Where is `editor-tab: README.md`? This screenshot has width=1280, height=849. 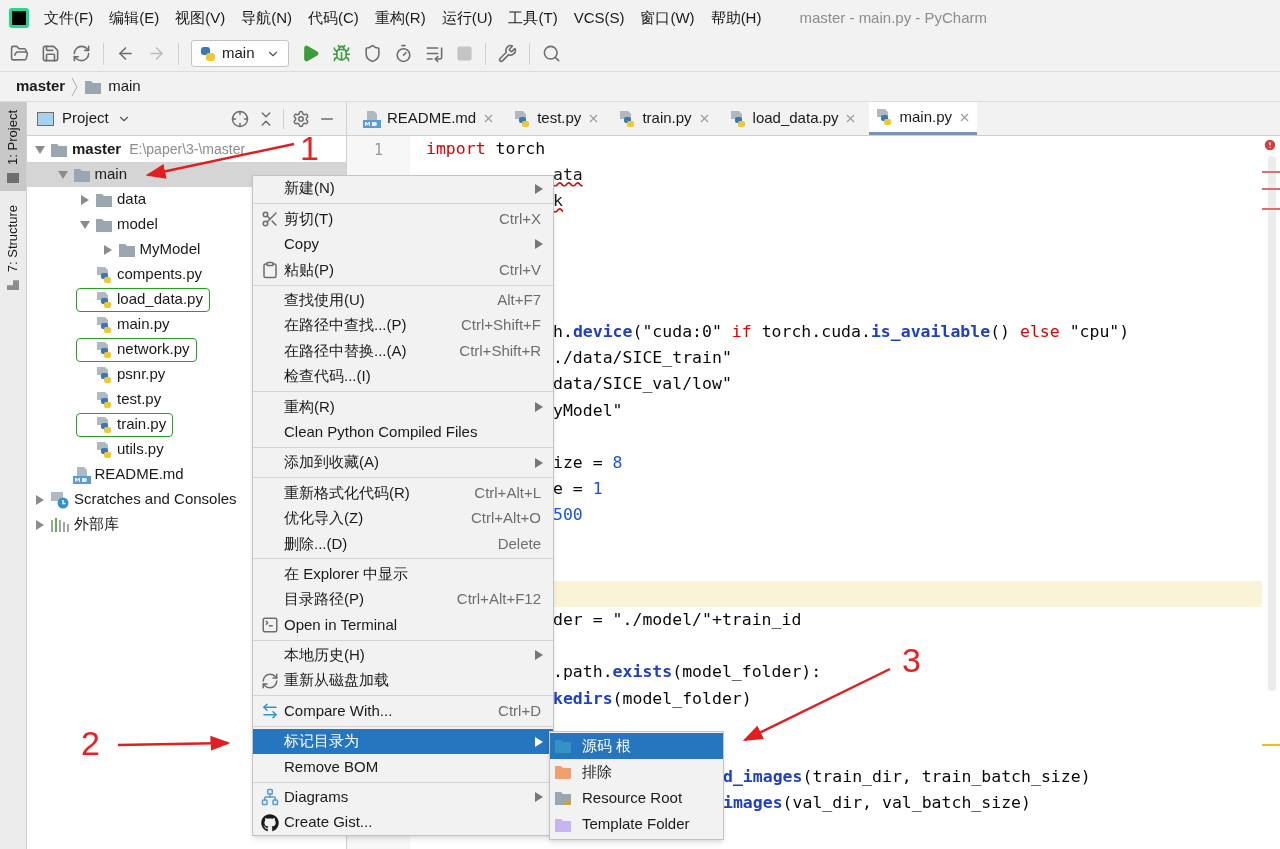
editor-tab: README.md is located at coordinates (429, 118).